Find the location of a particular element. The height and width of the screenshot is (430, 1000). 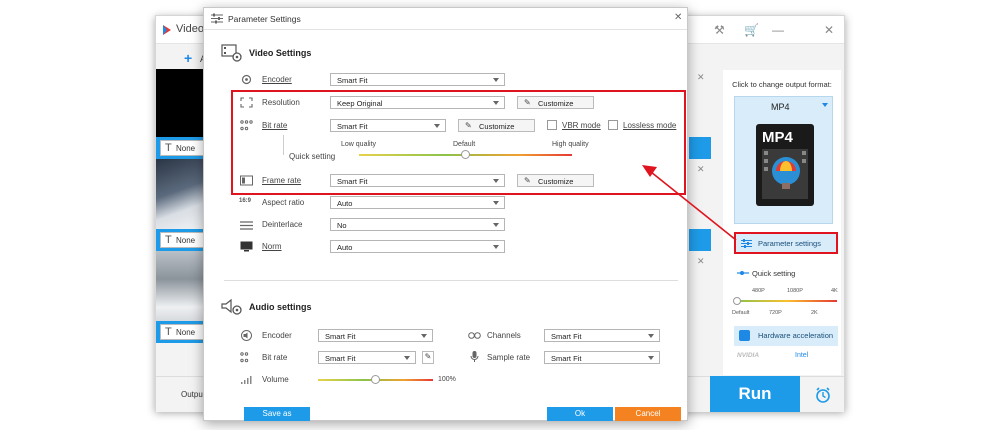

subtitle-bar-1: None is located at coordinates (181, 148).